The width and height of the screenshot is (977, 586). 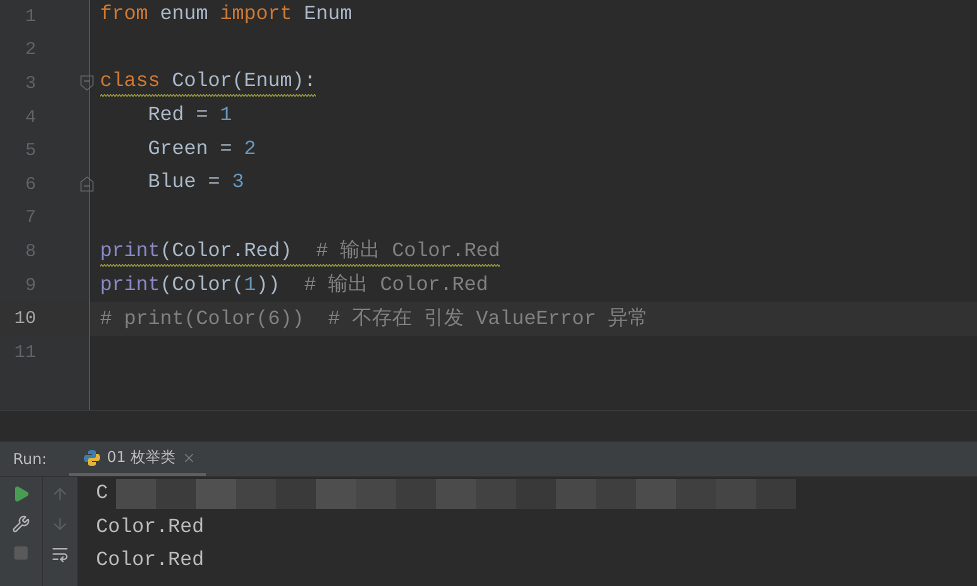 I want to click on python-icon, so click(x=91, y=457).